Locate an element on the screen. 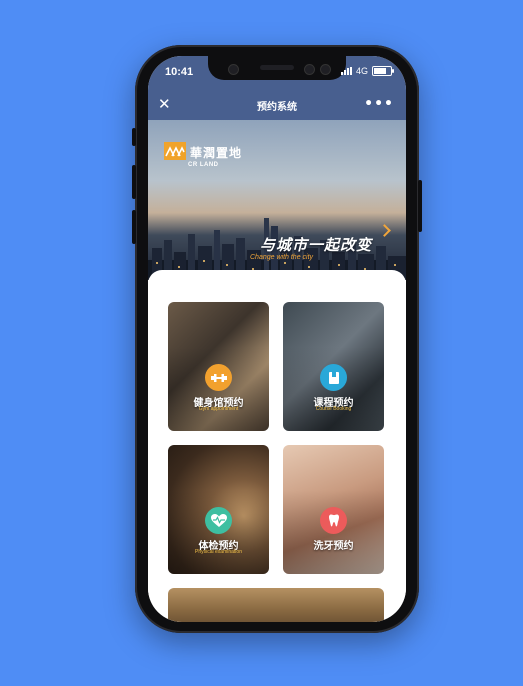 The height and width of the screenshot is (686, 523). notch is located at coordinates (277, 68).